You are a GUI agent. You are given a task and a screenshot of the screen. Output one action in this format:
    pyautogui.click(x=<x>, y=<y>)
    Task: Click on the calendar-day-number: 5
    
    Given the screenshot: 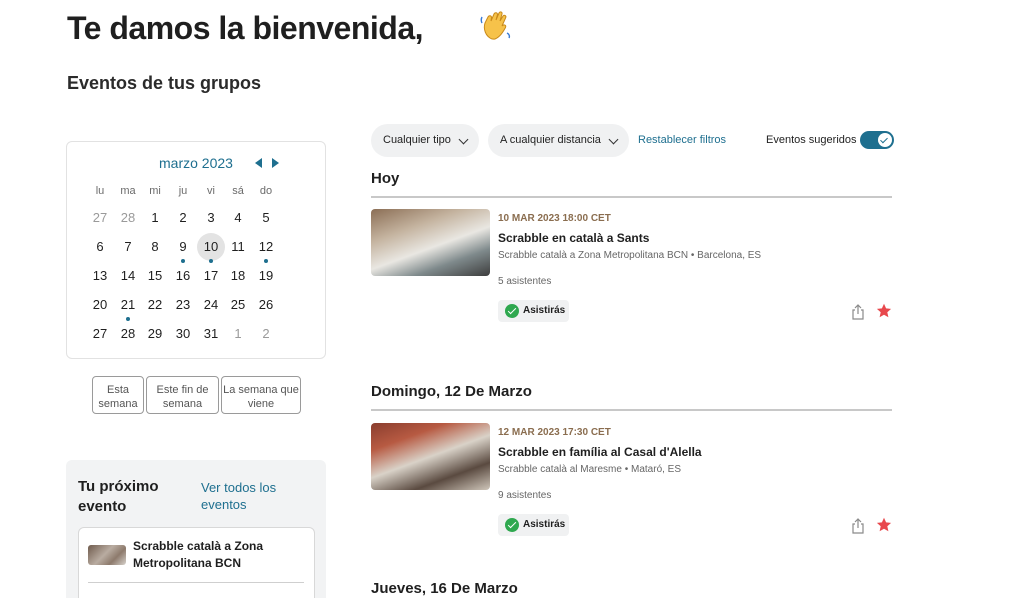 What is the action you would take?
    pyautogui.click(x=266, y=217)
    